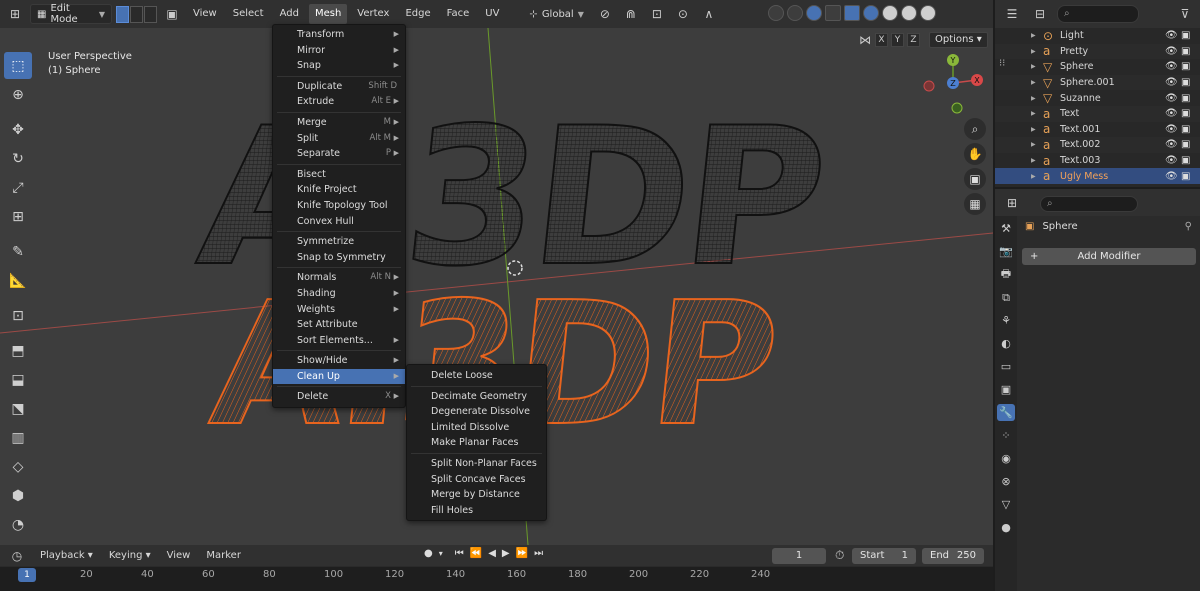  I want to click on outliner-row-text: ▶ a Text 👁 ▣, so click(1097, 113).